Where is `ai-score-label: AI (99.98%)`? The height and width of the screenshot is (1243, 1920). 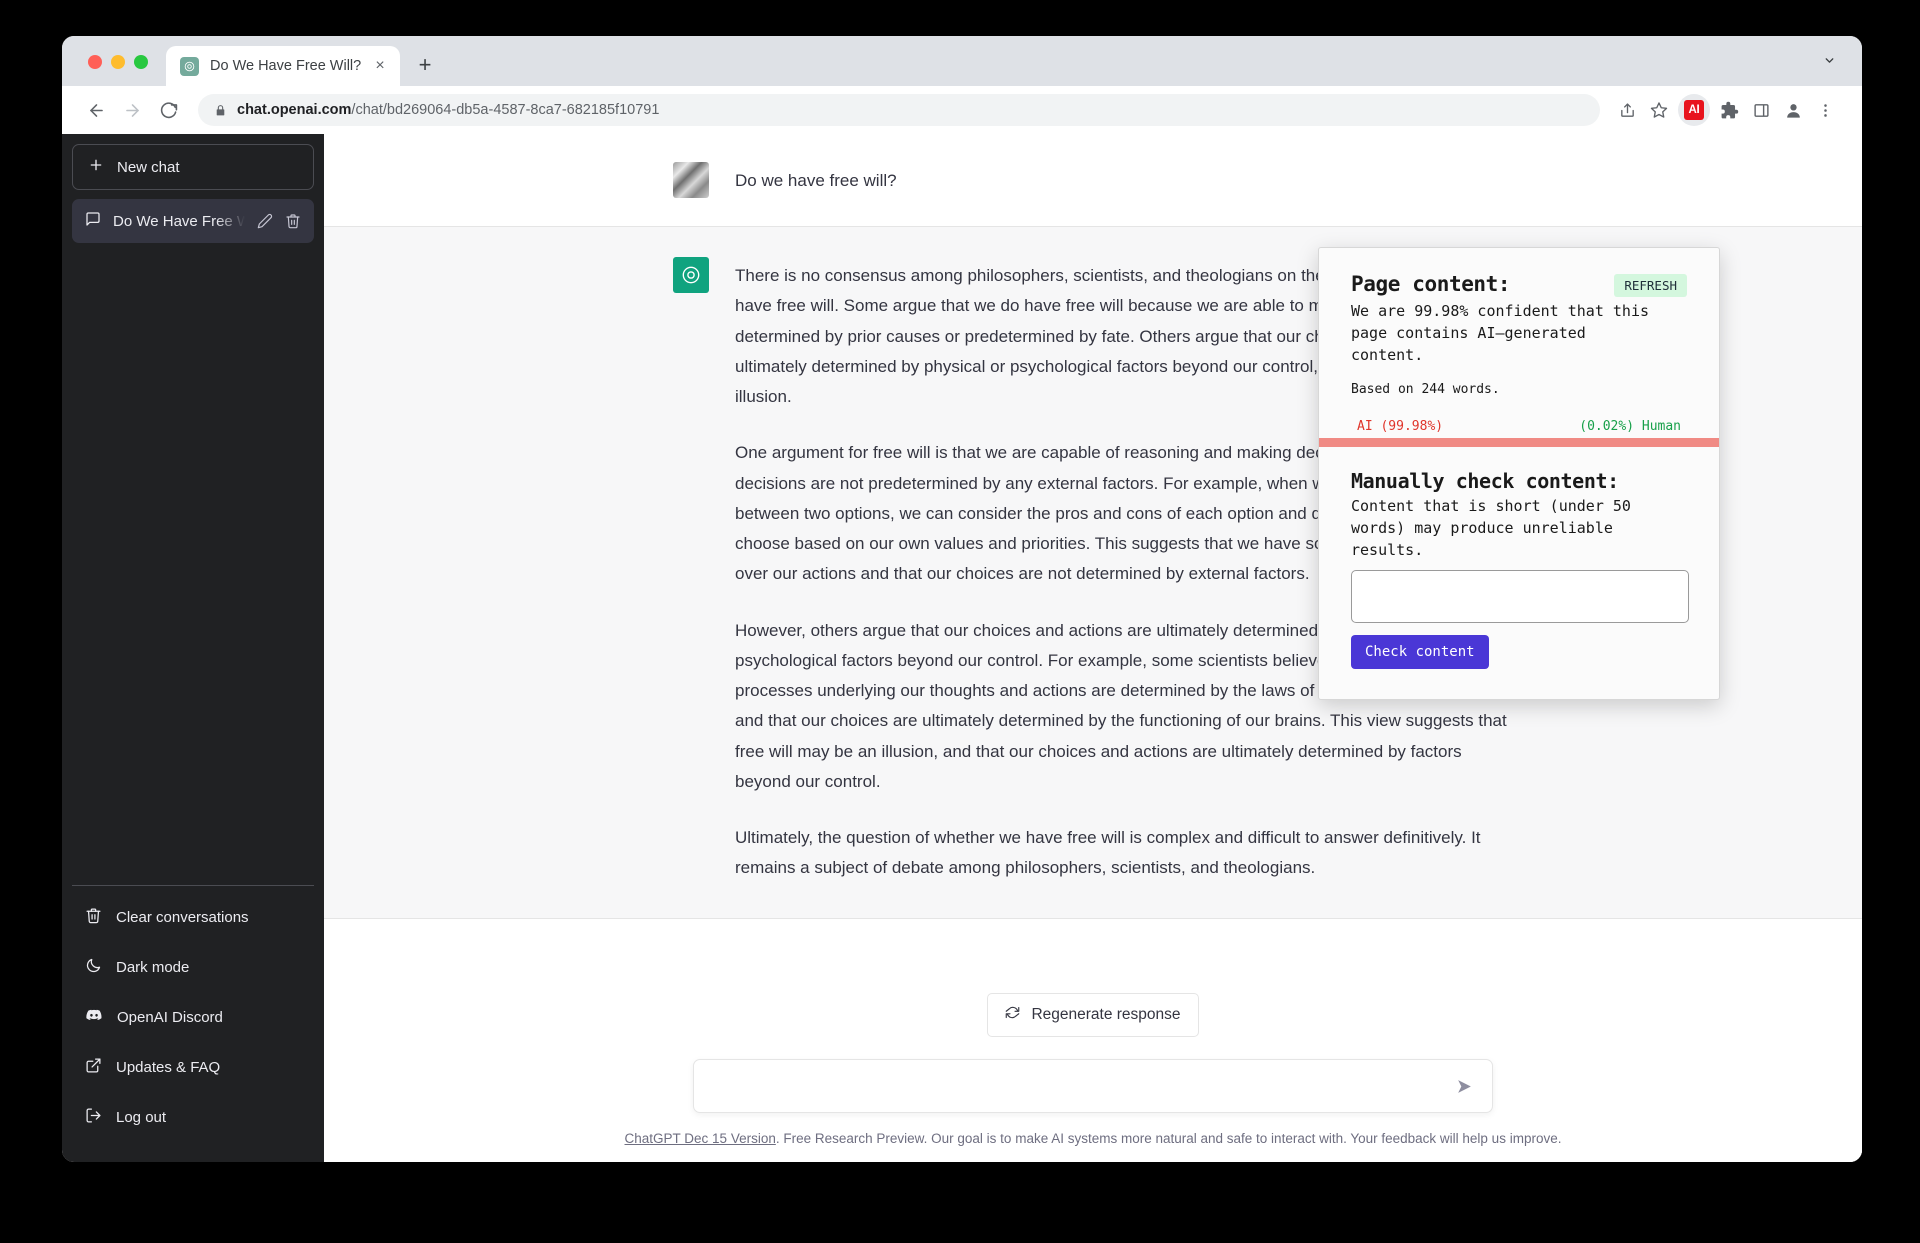
ai-score-label: AI (99.98%) is located at coordinates (1400, 427).